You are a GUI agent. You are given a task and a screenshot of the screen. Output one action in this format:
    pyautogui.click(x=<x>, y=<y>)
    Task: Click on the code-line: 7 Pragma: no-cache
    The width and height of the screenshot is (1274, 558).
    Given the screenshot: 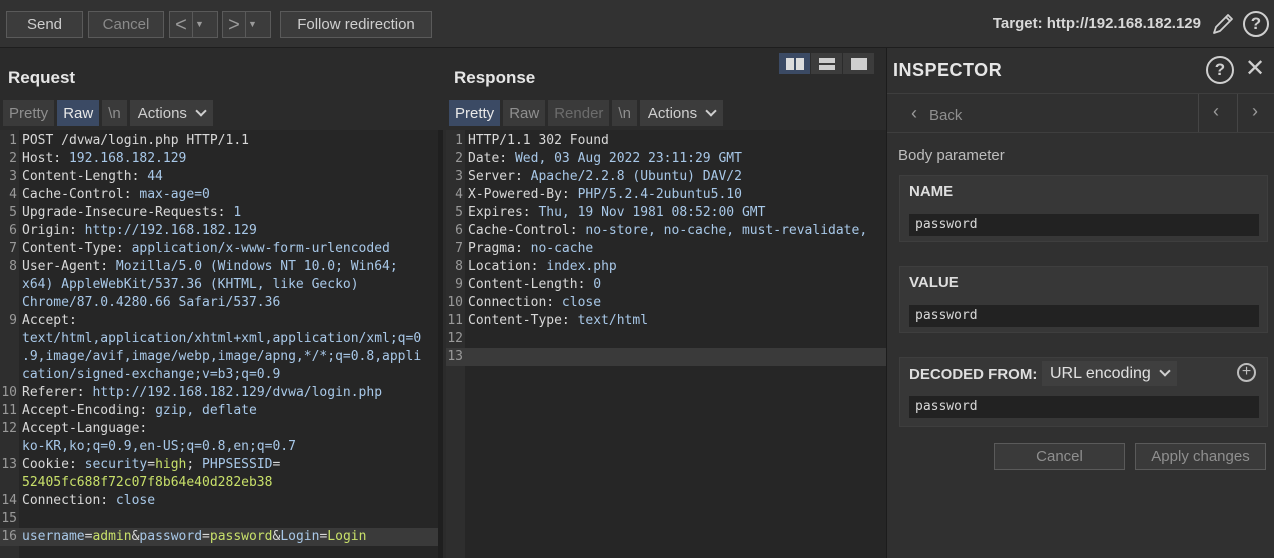 What is the action you would take?
    pyautogui.click(x=666, y=249)
    